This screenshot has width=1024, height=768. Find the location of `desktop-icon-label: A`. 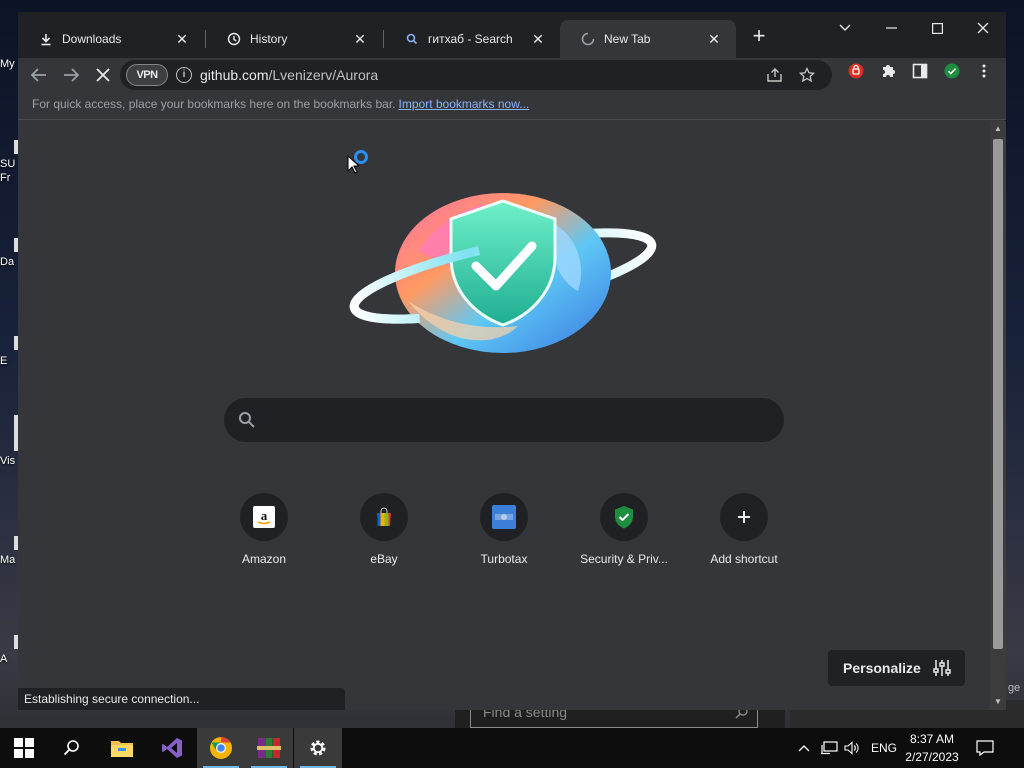

desktop-icon-label: A is located at coordinates (9, 659).